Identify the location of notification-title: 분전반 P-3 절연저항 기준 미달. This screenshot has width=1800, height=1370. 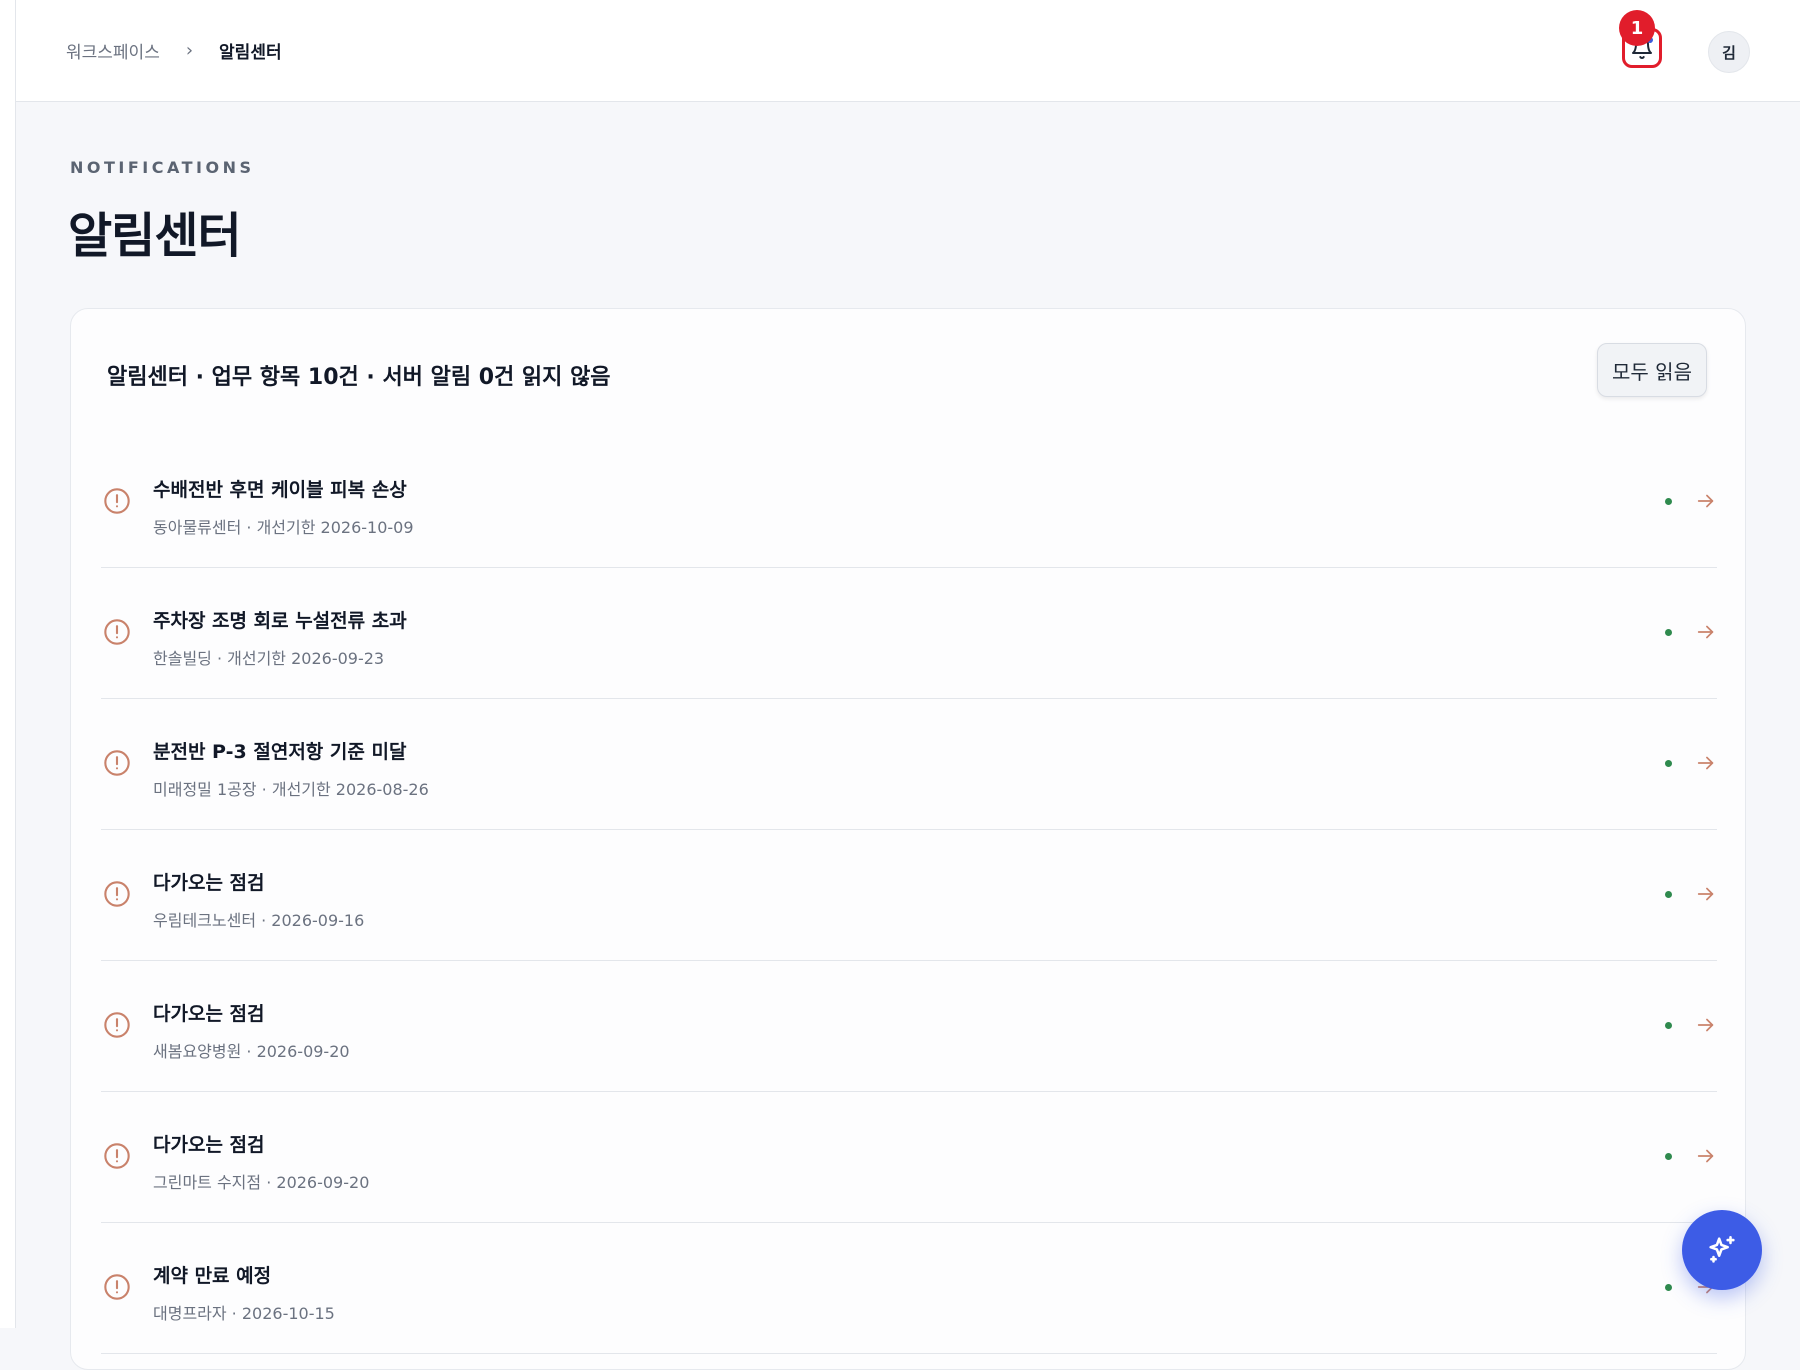
(280, 752).